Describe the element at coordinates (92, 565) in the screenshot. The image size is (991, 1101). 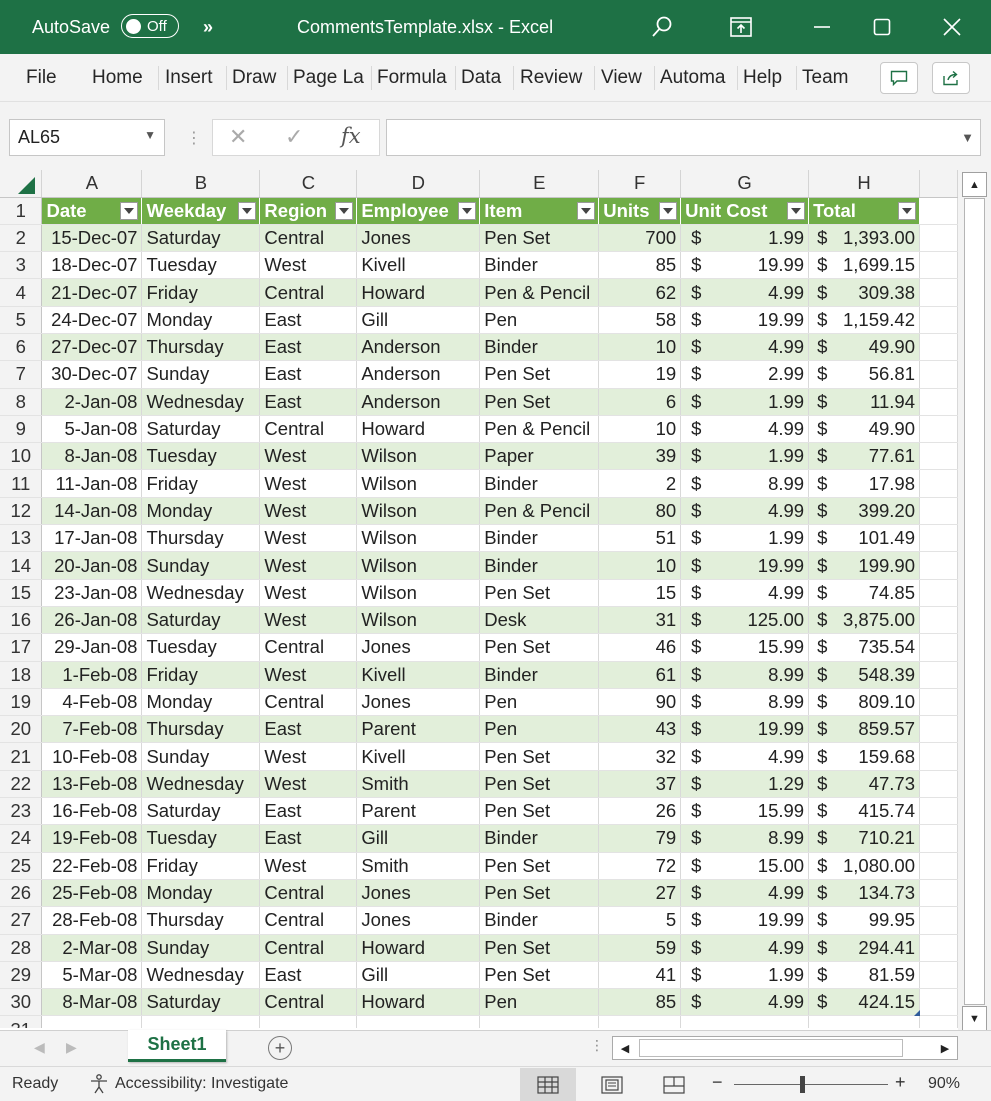
I see `date-cell: 20-Jan-08` at that location.